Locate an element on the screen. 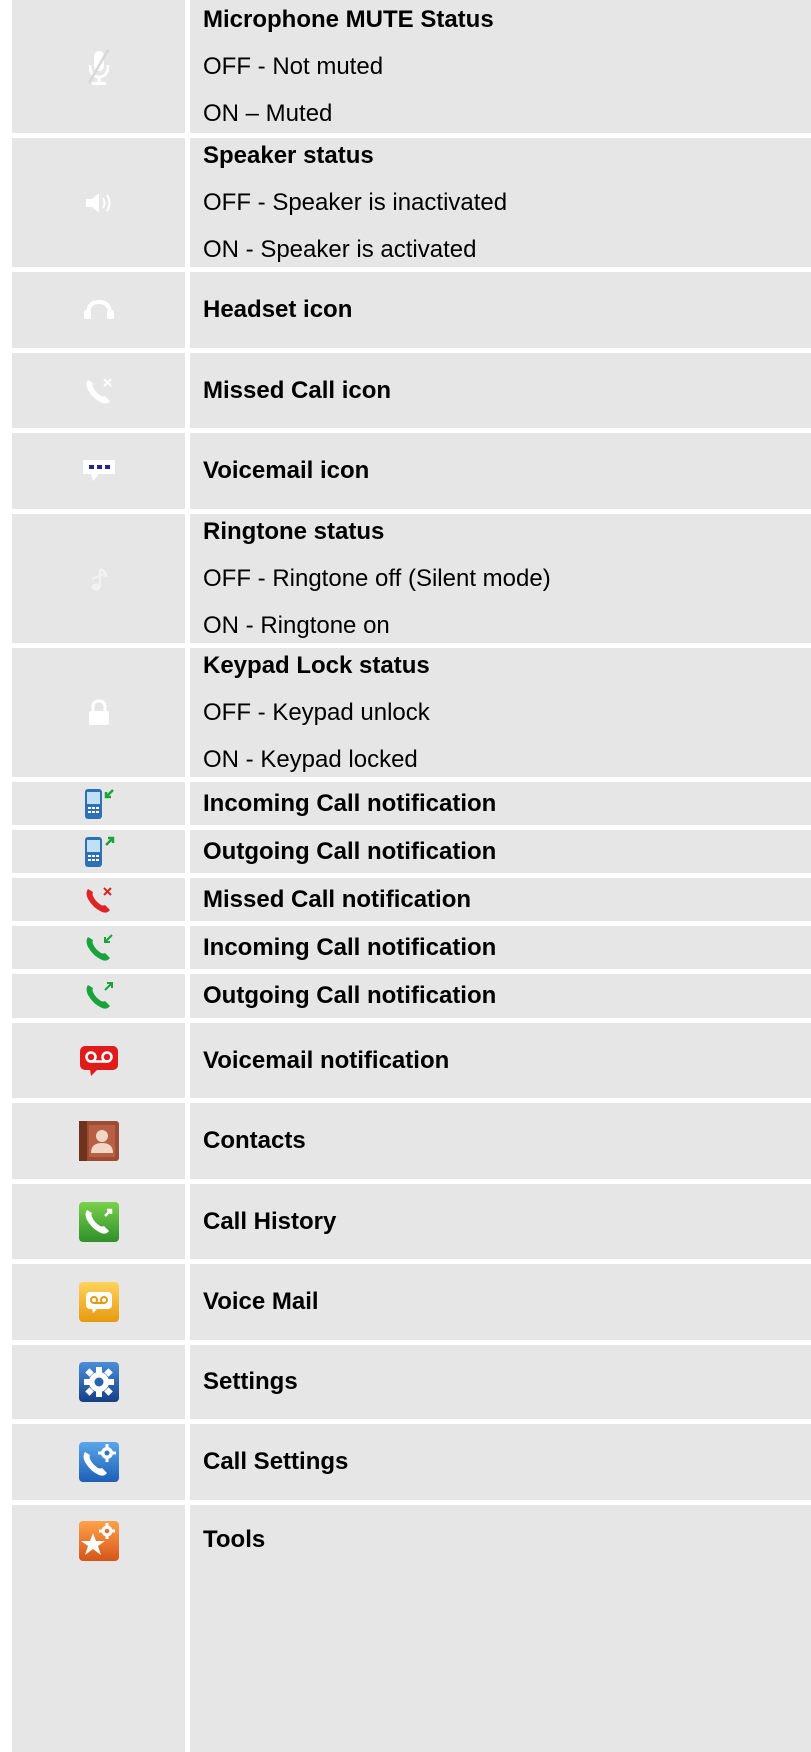 The width and height of the screenshot is (811, 1752). row-title: Contacts is located at coordinates (254, 1140).